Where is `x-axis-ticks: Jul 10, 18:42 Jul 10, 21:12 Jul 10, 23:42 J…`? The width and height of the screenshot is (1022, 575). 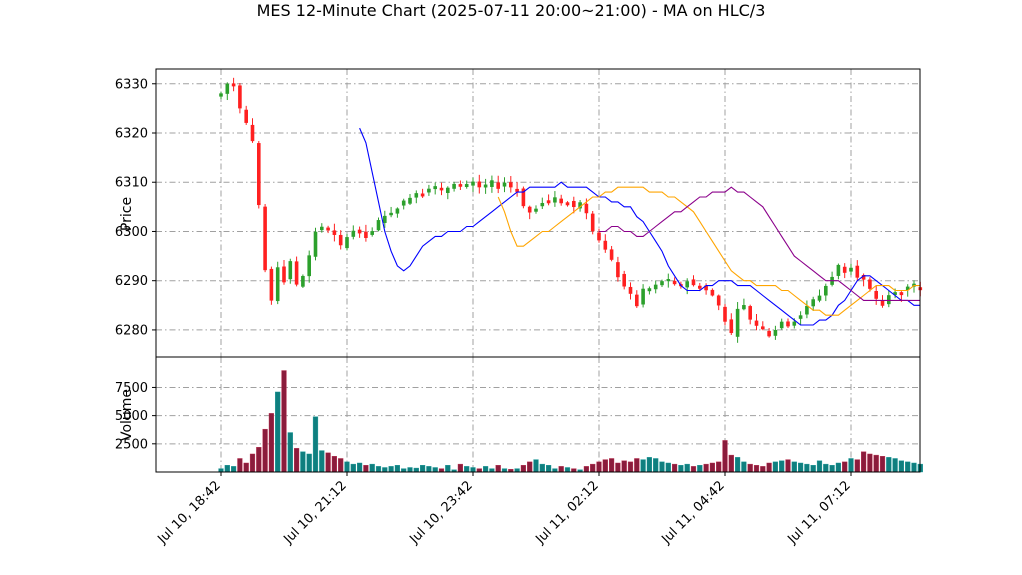
x-axis-ticks: Jul 10, 18:42 Jul 10, 21:12 Jul 10, 23:42 J… is located at coordinates (504, 510).